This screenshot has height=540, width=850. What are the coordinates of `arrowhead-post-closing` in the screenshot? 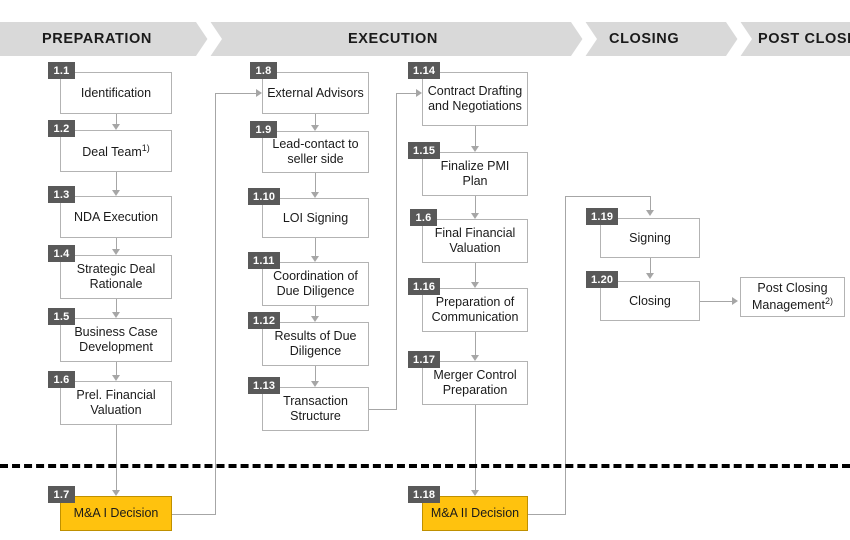 It's located at (735, 301).